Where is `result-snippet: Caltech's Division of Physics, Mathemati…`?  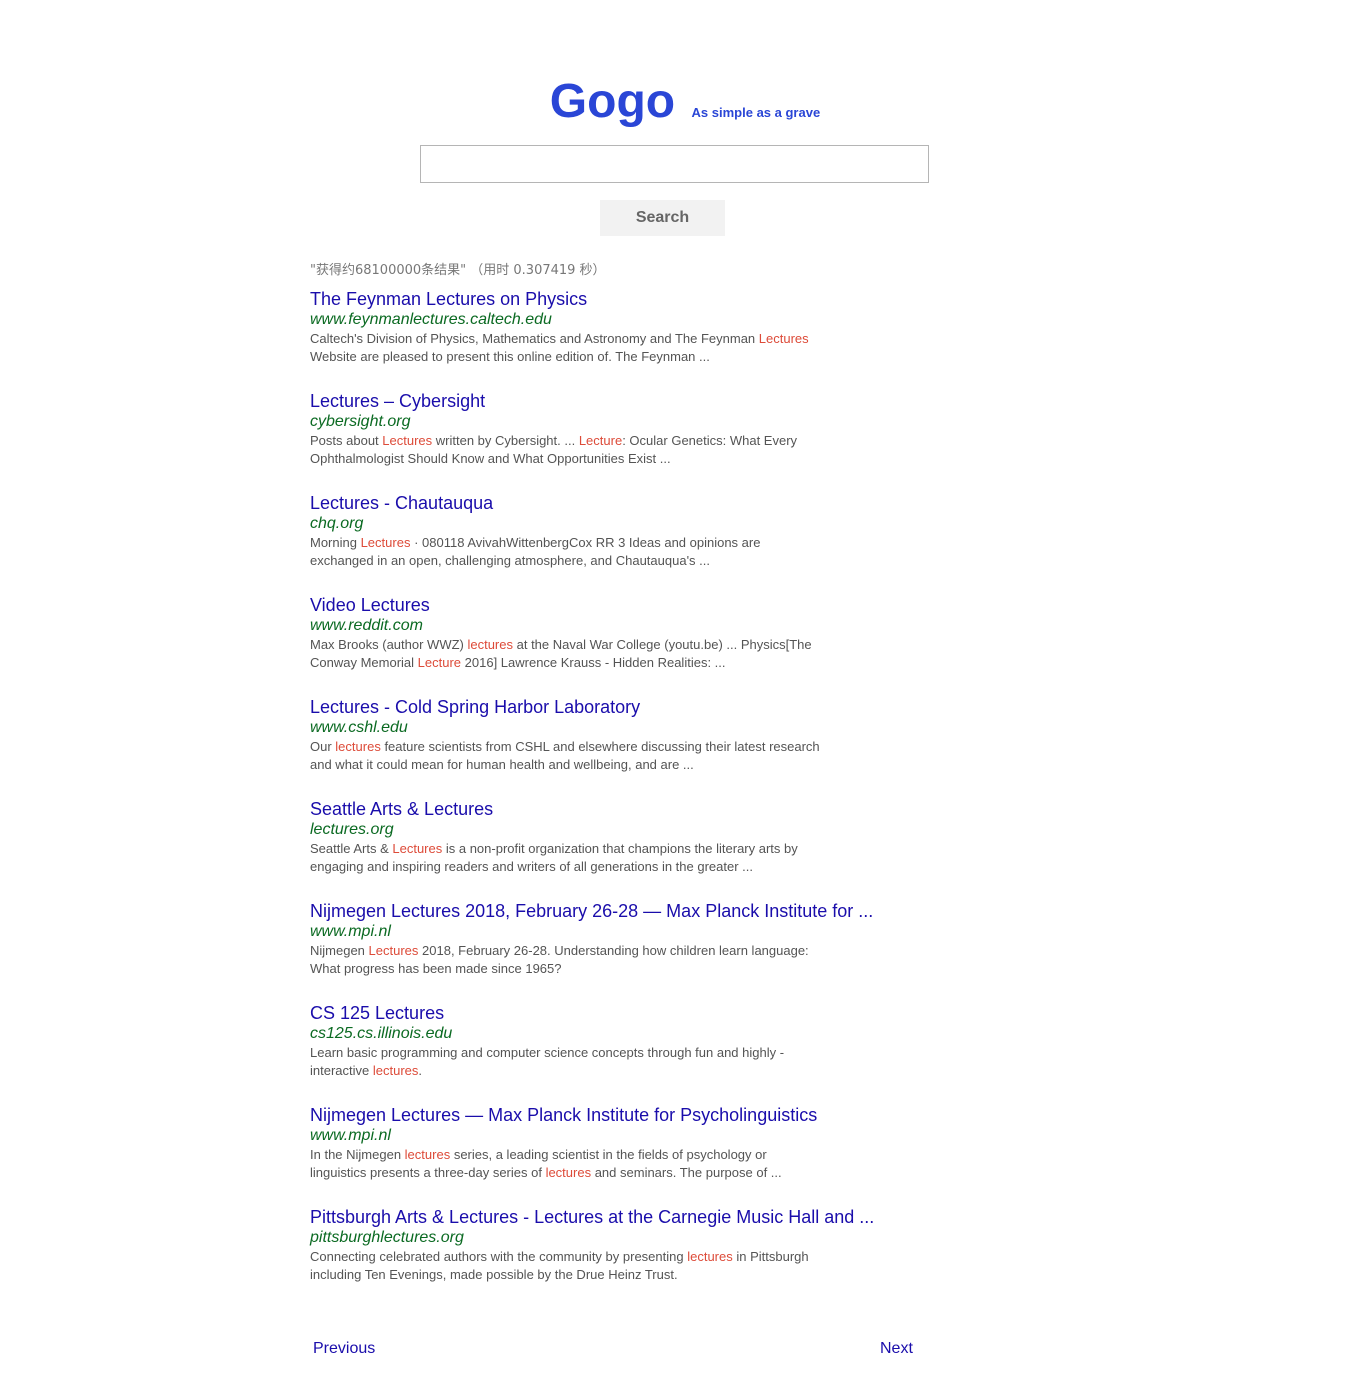
result-snippet: Caltech's Division of Physics, Mathemati… is located at coordinates (565, 348).